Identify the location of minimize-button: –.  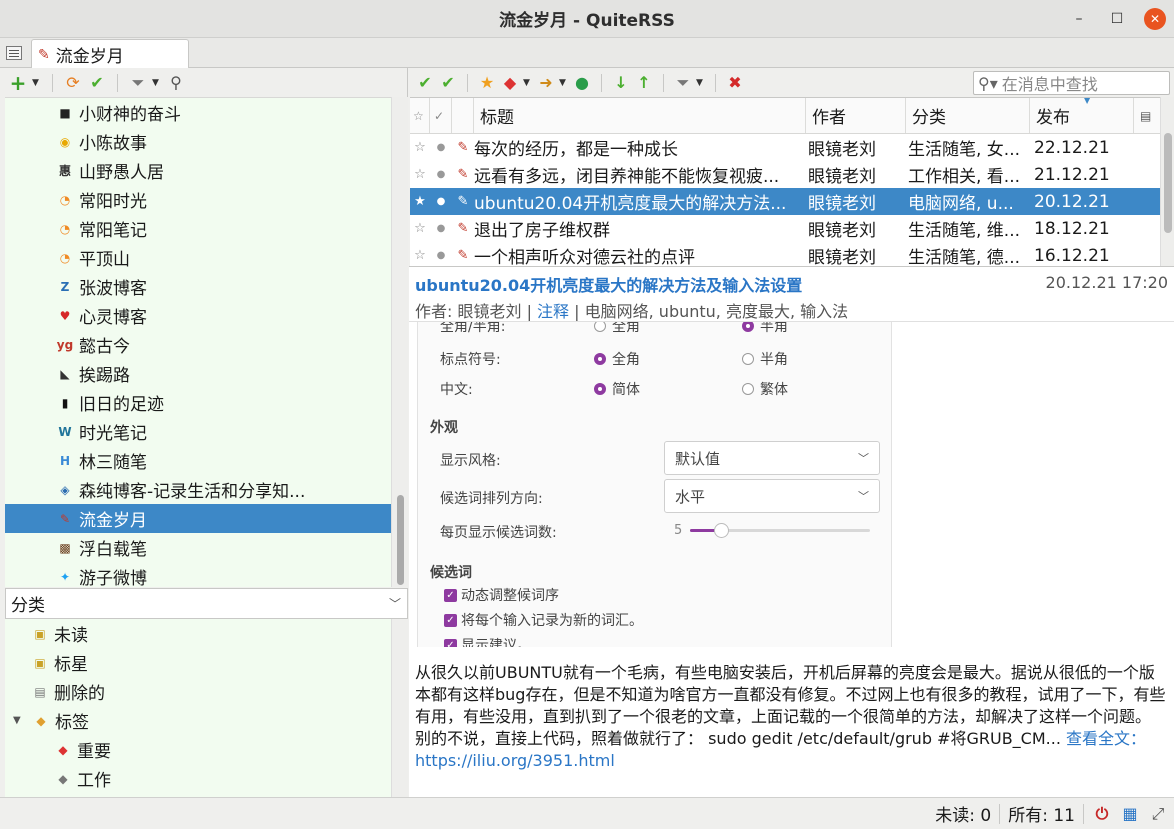
(1079, 19).